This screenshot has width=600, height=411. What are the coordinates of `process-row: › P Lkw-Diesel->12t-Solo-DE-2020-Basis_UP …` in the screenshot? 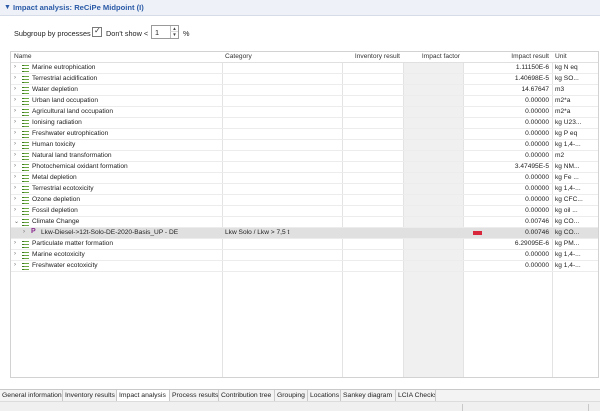 It's located at (304, 233).